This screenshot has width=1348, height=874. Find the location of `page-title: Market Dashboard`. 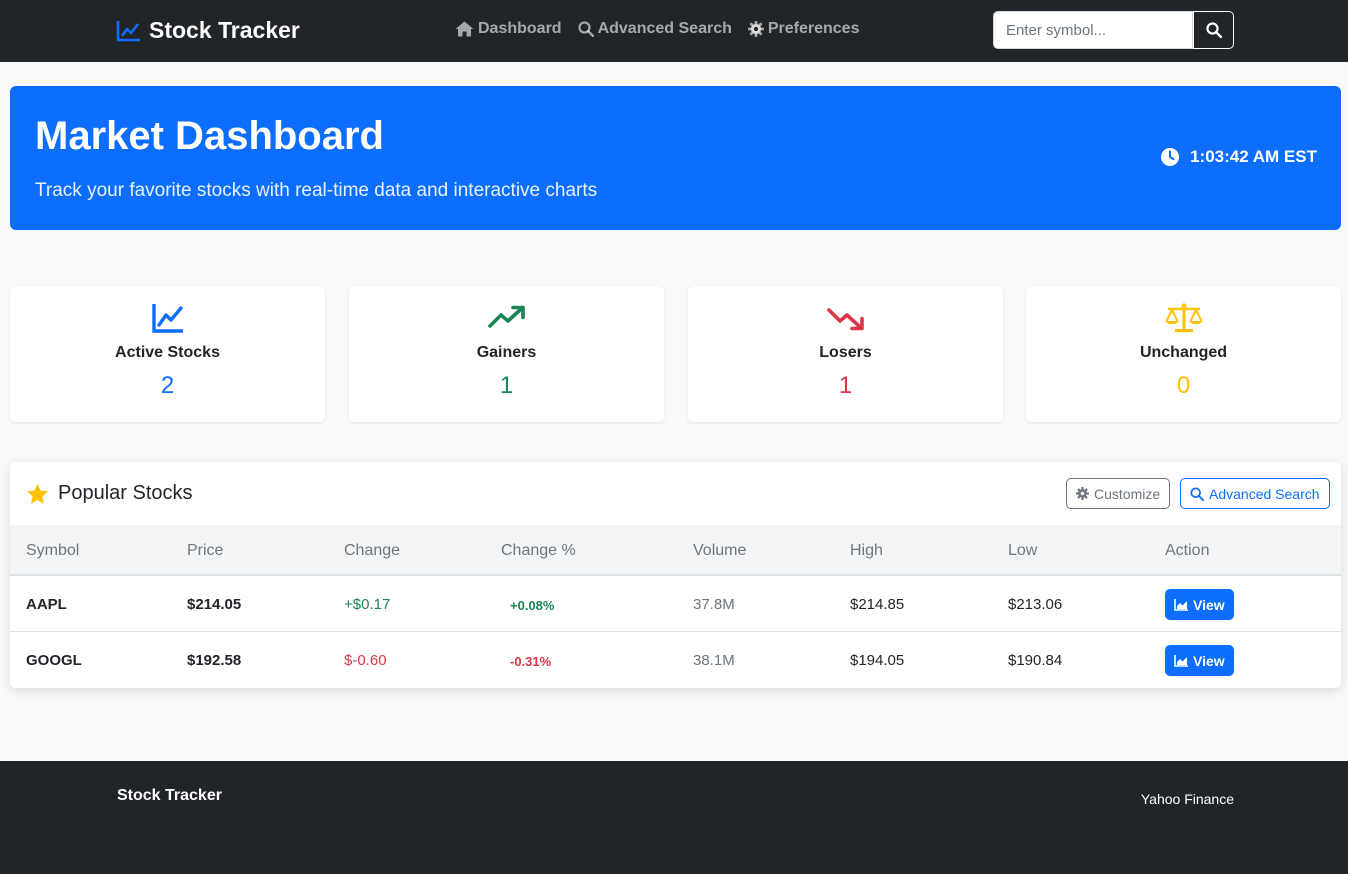

page-title: Market Dashboard is located at coordinates (209, 136).